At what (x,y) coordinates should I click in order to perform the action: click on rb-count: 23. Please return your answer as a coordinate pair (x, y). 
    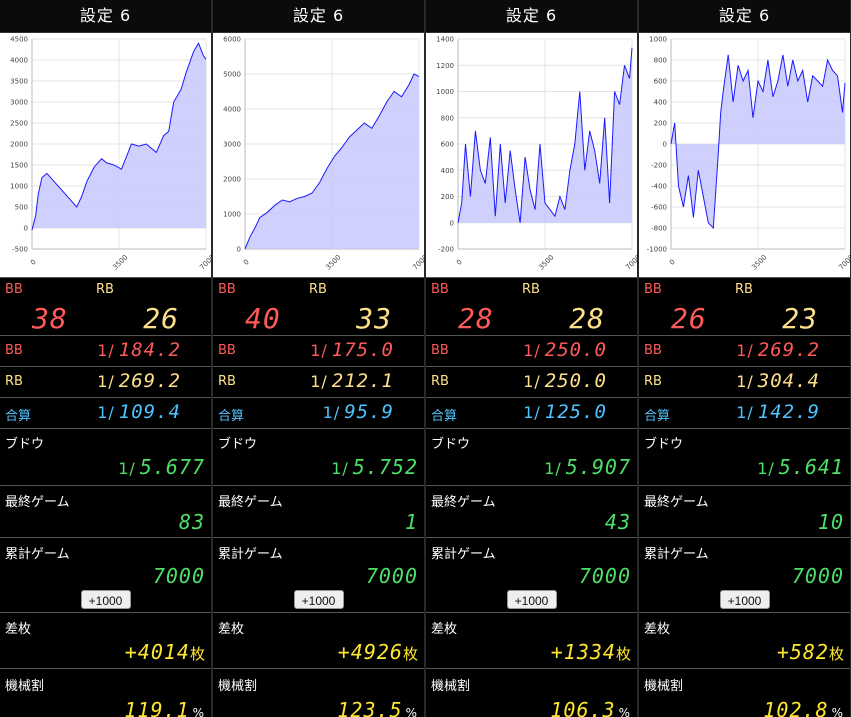
    Looking at the image, I should click on (800, 318).